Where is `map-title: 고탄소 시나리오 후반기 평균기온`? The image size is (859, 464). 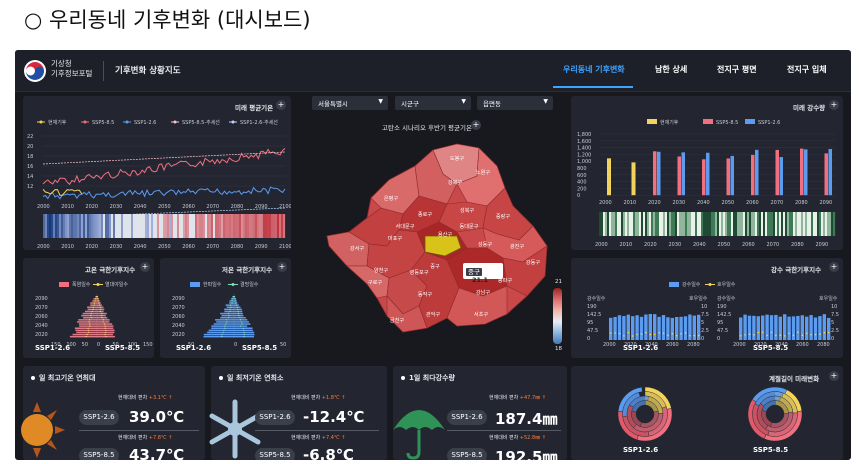 map-title: 고탄소 시나리오 후반기 평균기온 is located at coordinates (427, 128).